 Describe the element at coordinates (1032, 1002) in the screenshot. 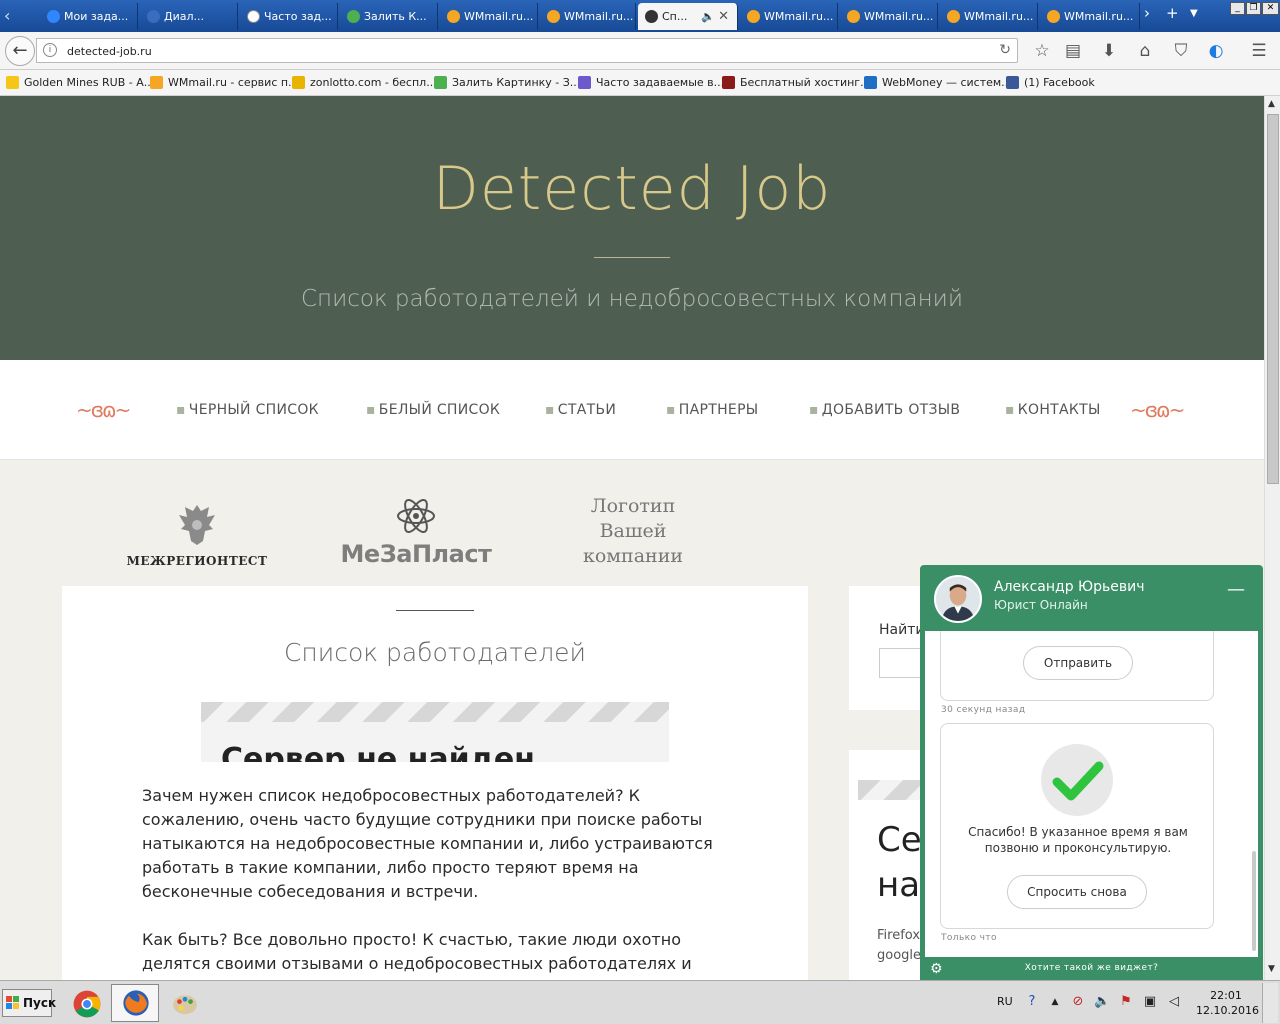

I see `help-icon: ?` at that location.